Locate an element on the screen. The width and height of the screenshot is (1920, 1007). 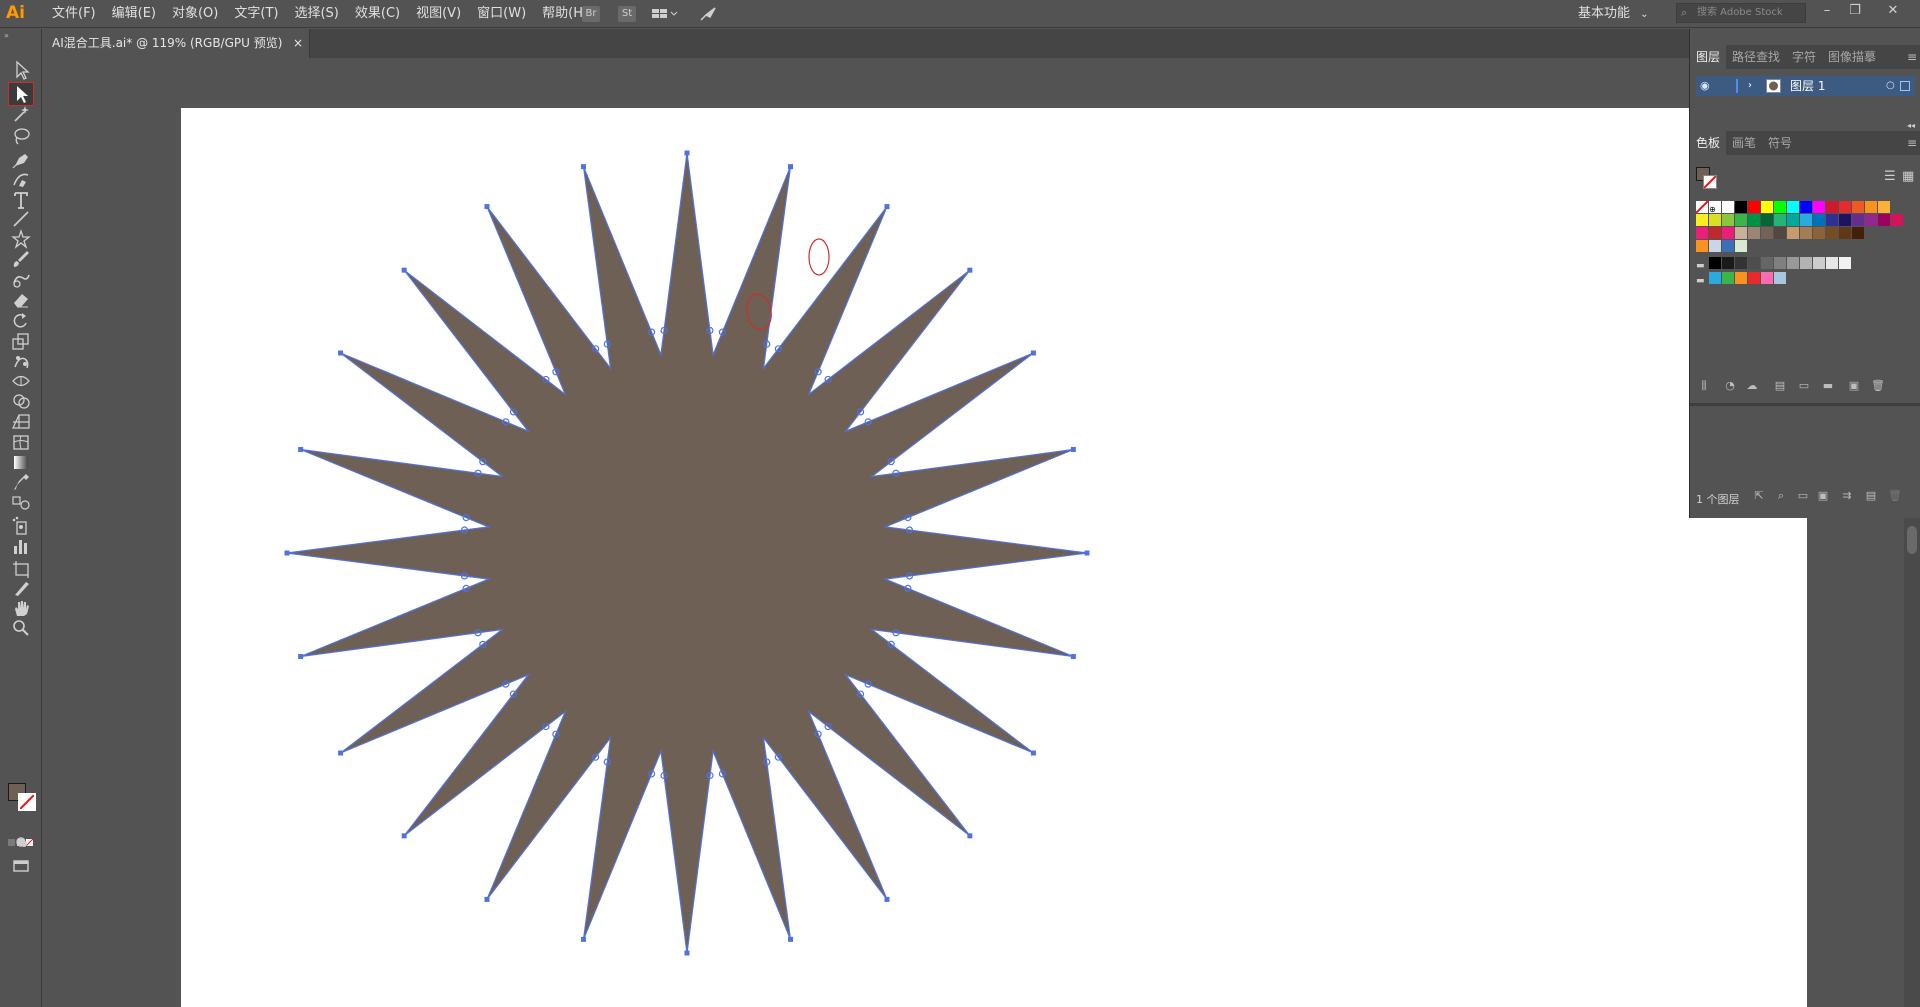
new-swatch-icon: ▣ is located at coordinates (1854, 386).